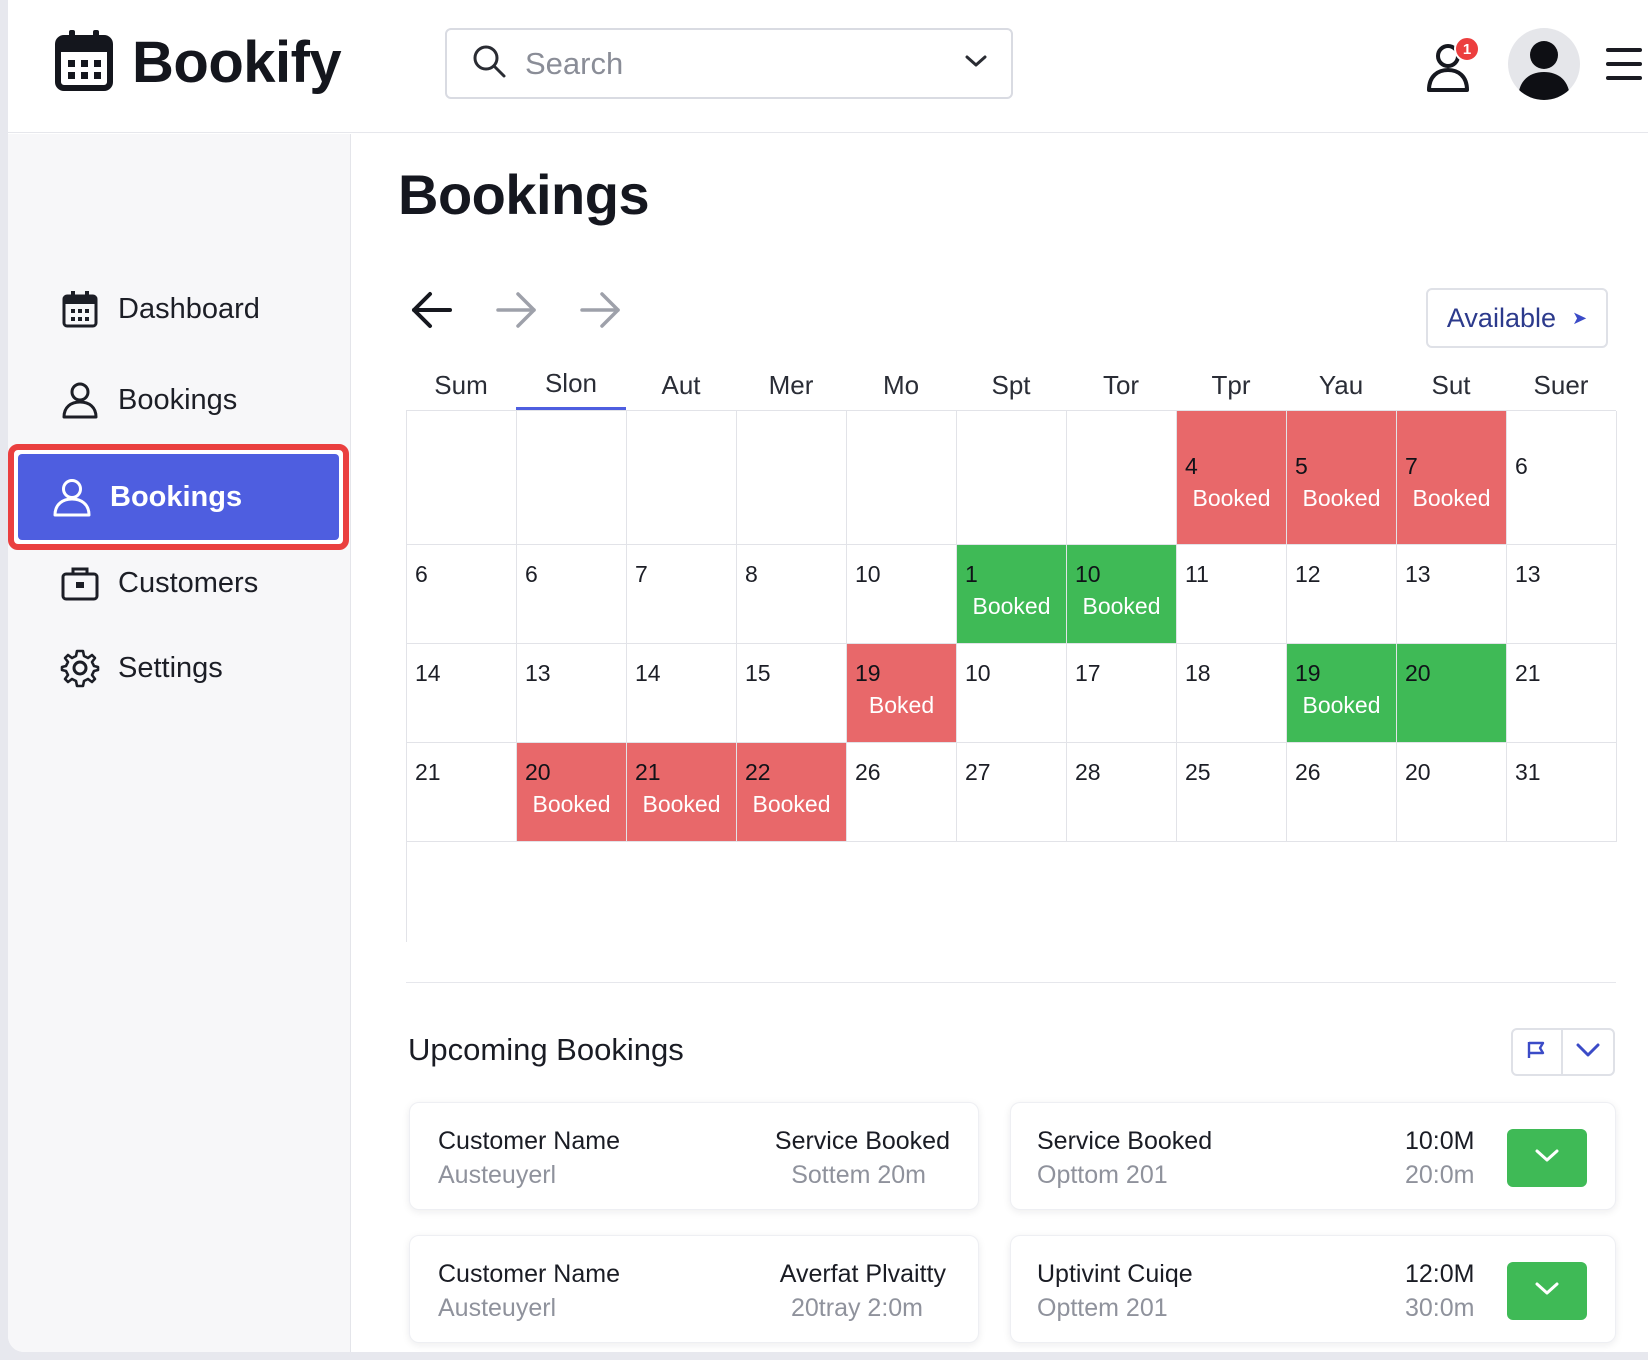  I want to click on sidebar-item-customers: Customers, so click(179, 583).